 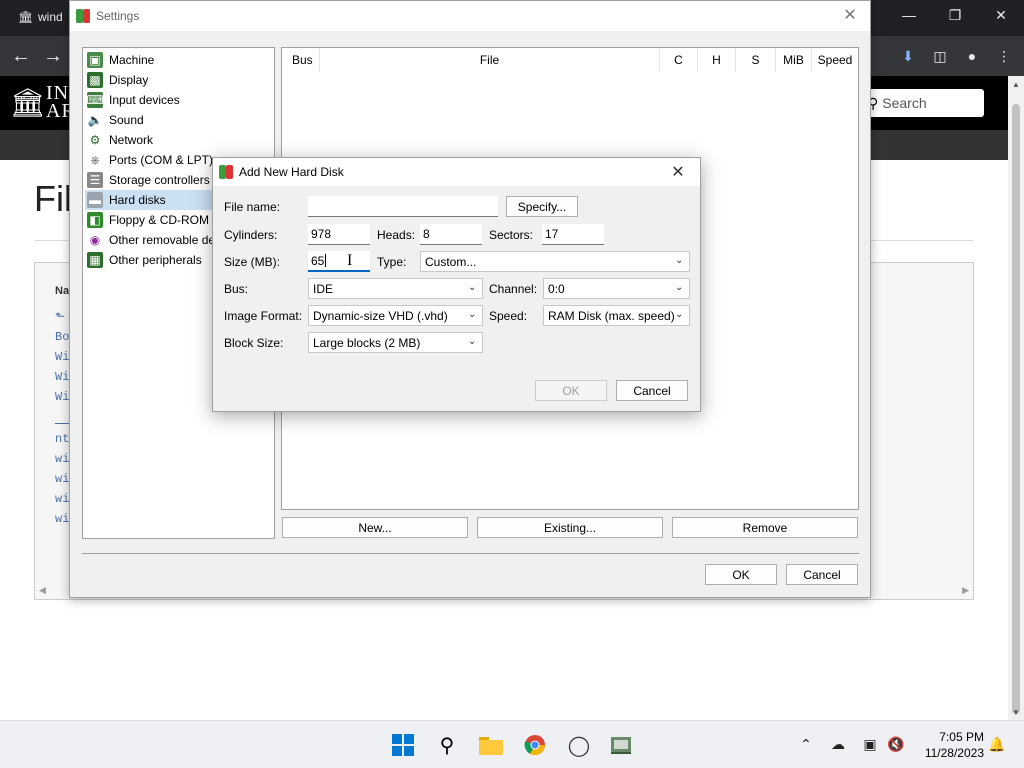 What do you see at coordinates (571, 390) in the screenshot?
I see `dialog-ok-button: OK` at bounding box center [571, 390].